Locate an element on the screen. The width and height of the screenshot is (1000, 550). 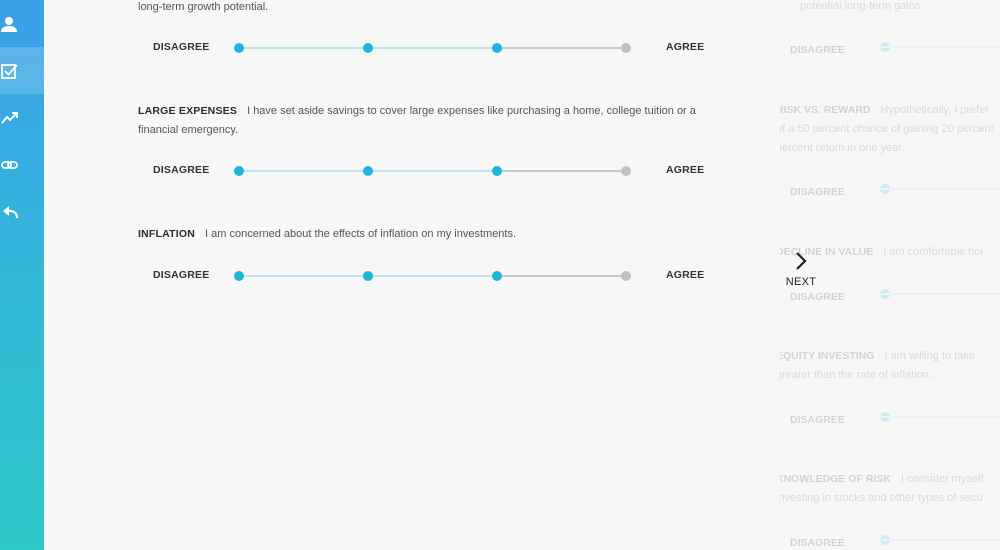
next-label: NEXT is located at coordinates (801, 282).